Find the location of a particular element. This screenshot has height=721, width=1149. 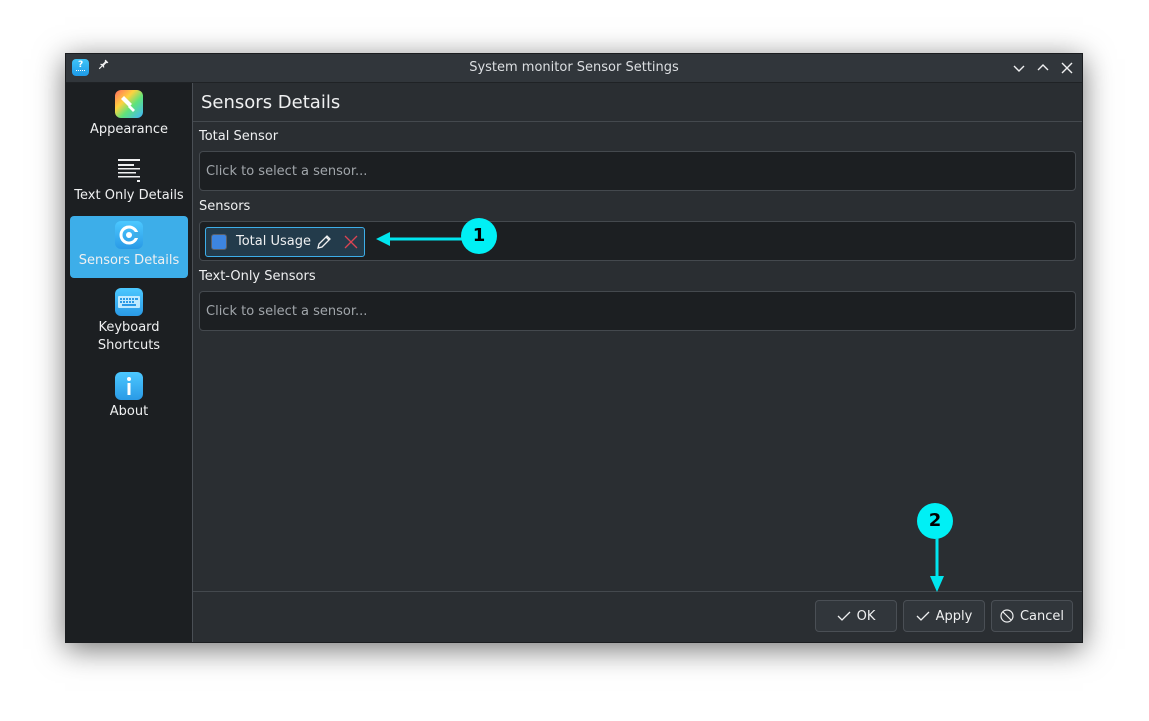

chevron-up-icon is located at coordinates (1043, 67).